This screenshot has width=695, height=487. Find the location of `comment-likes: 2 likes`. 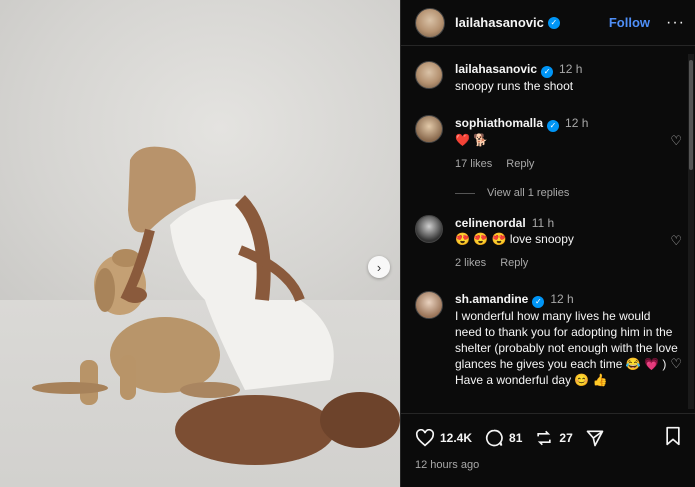

comment-likes: 2 likes is located at coordinates (470, 263).